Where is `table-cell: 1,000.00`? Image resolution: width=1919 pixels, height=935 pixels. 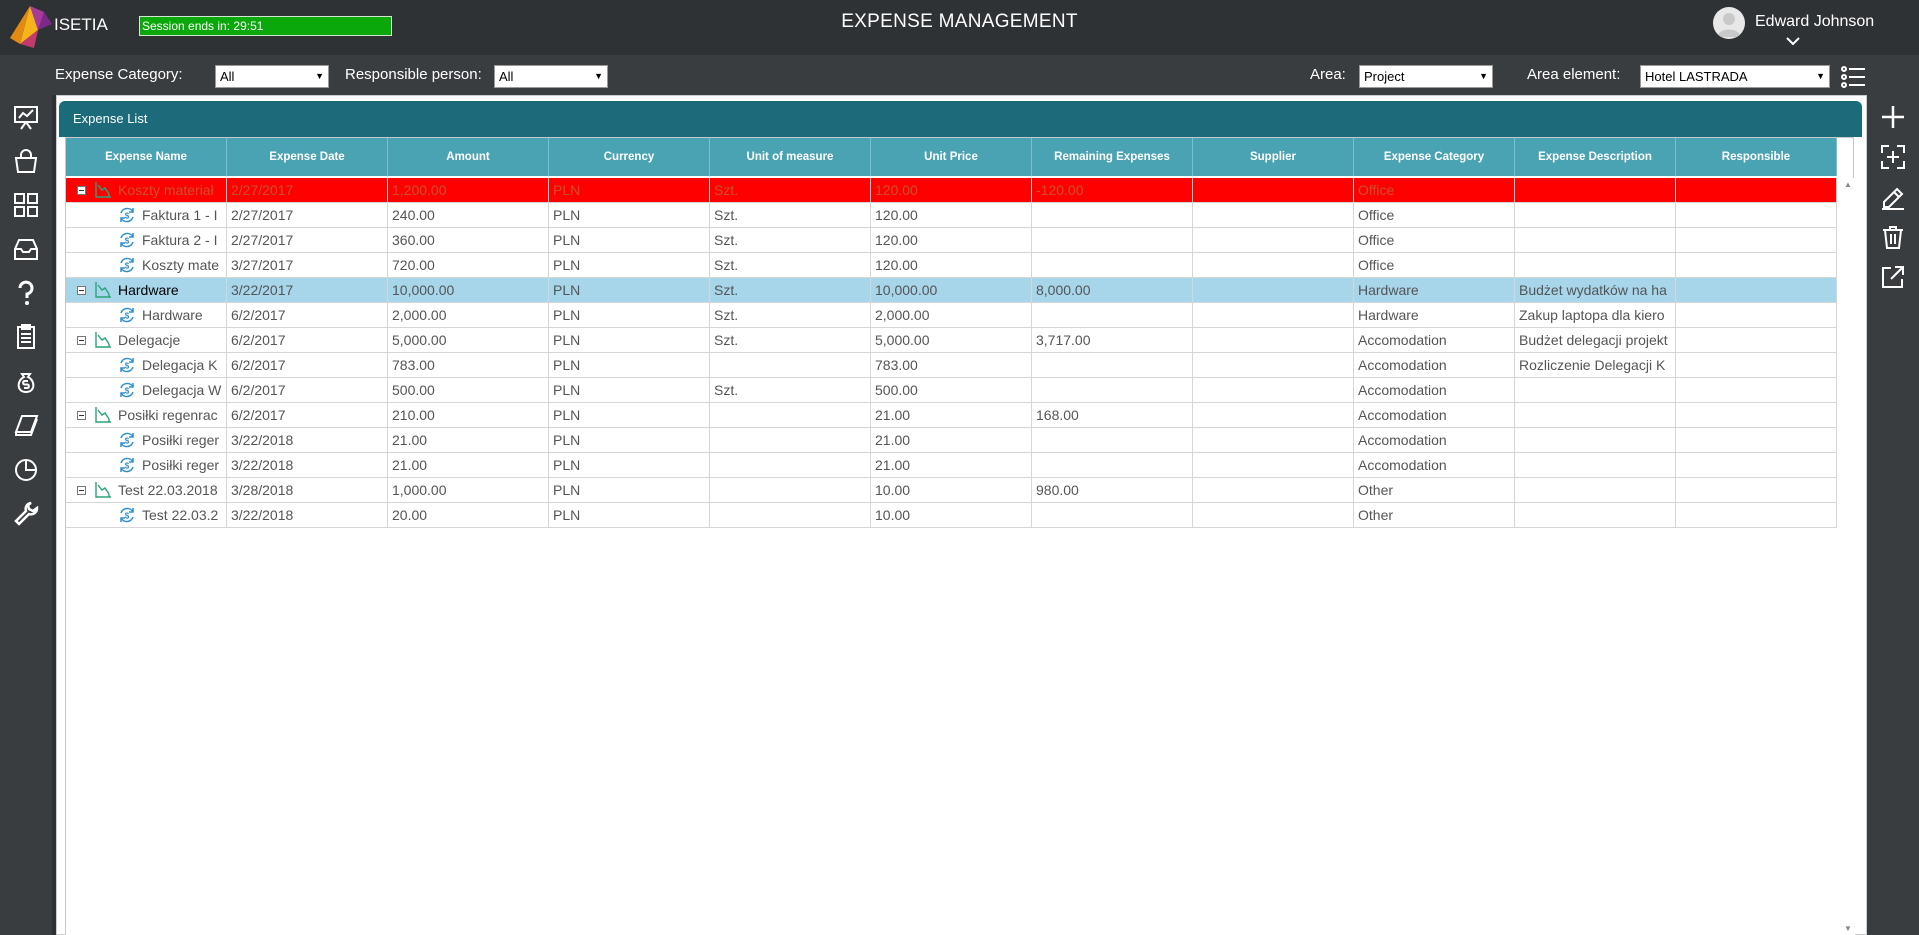 table-cell: 1,000.00 is located at coordinates (468, 490).